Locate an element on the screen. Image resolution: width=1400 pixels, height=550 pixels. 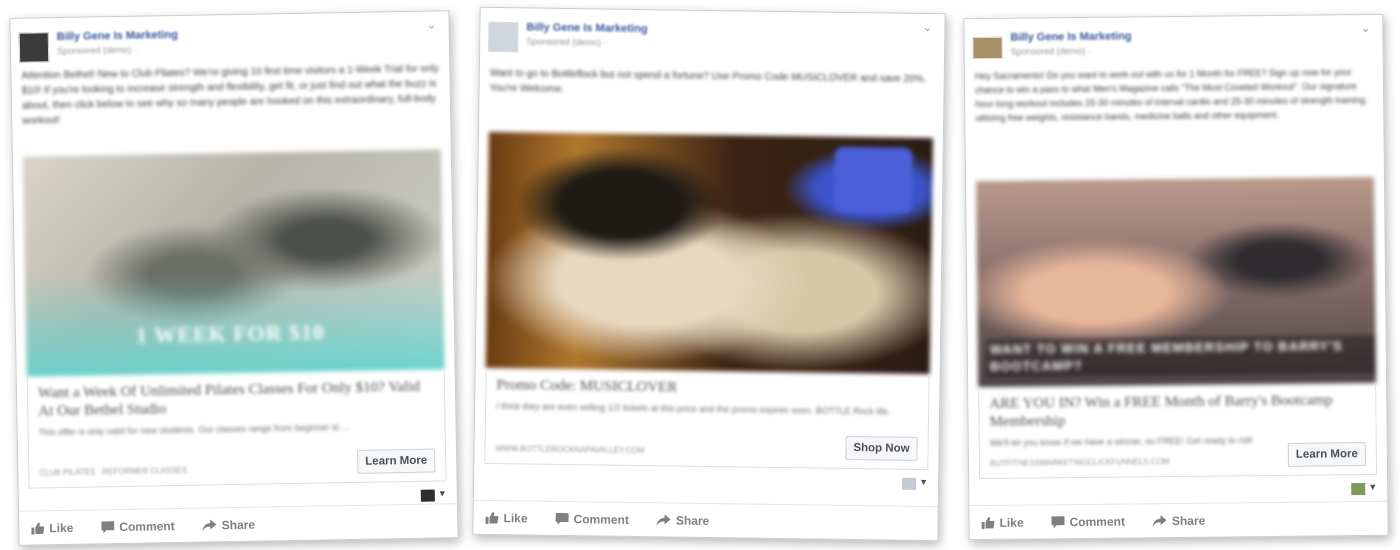
ad-image is located at coordinates (709, 253).